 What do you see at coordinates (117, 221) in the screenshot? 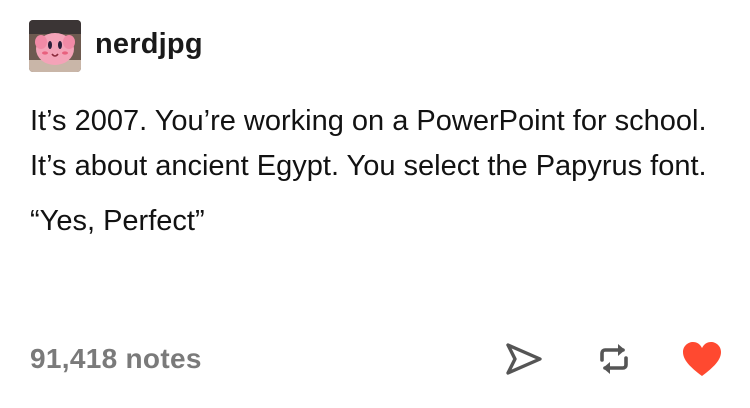
I see `post-quote: “Yes, Perfect”` at bounding box center [117, 221].